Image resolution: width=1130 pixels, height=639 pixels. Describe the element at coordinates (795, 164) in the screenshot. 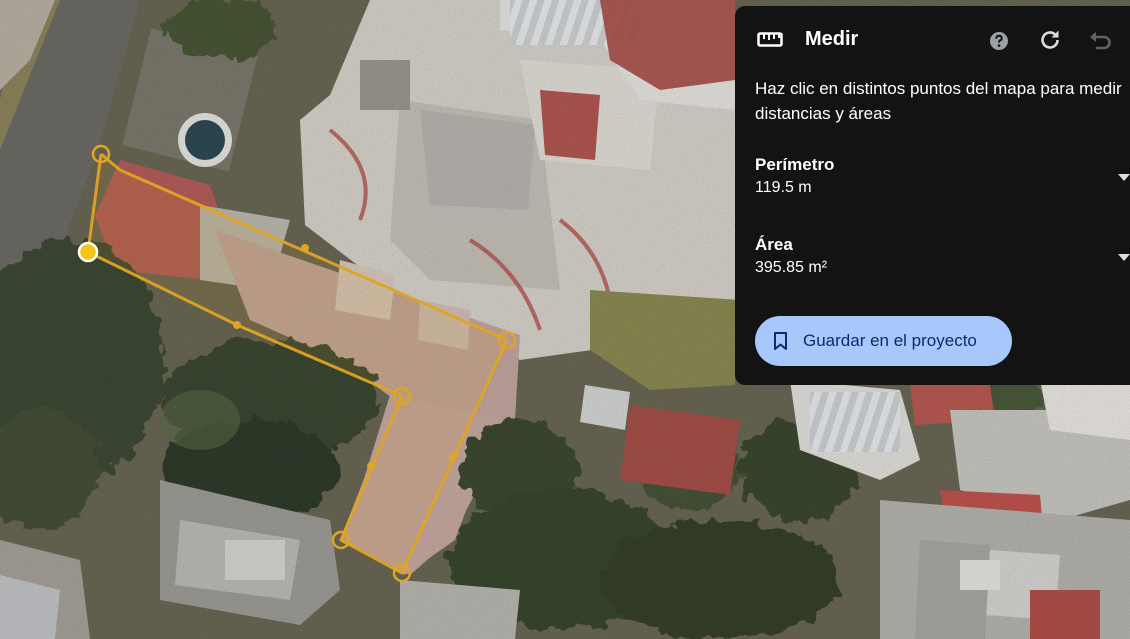

I see `perimeter-label: Perímetro` at that location.